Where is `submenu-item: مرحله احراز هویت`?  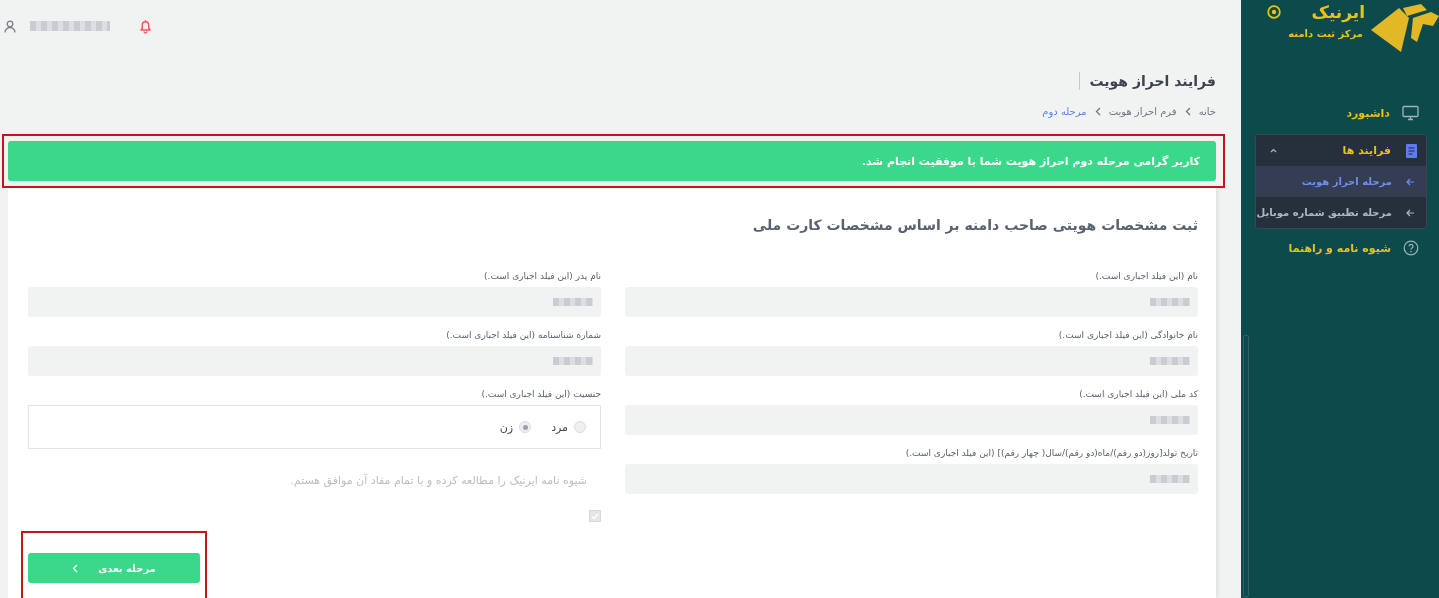 submenu-item: مرحله احراز هویت is located at coordinates (1341, 181).